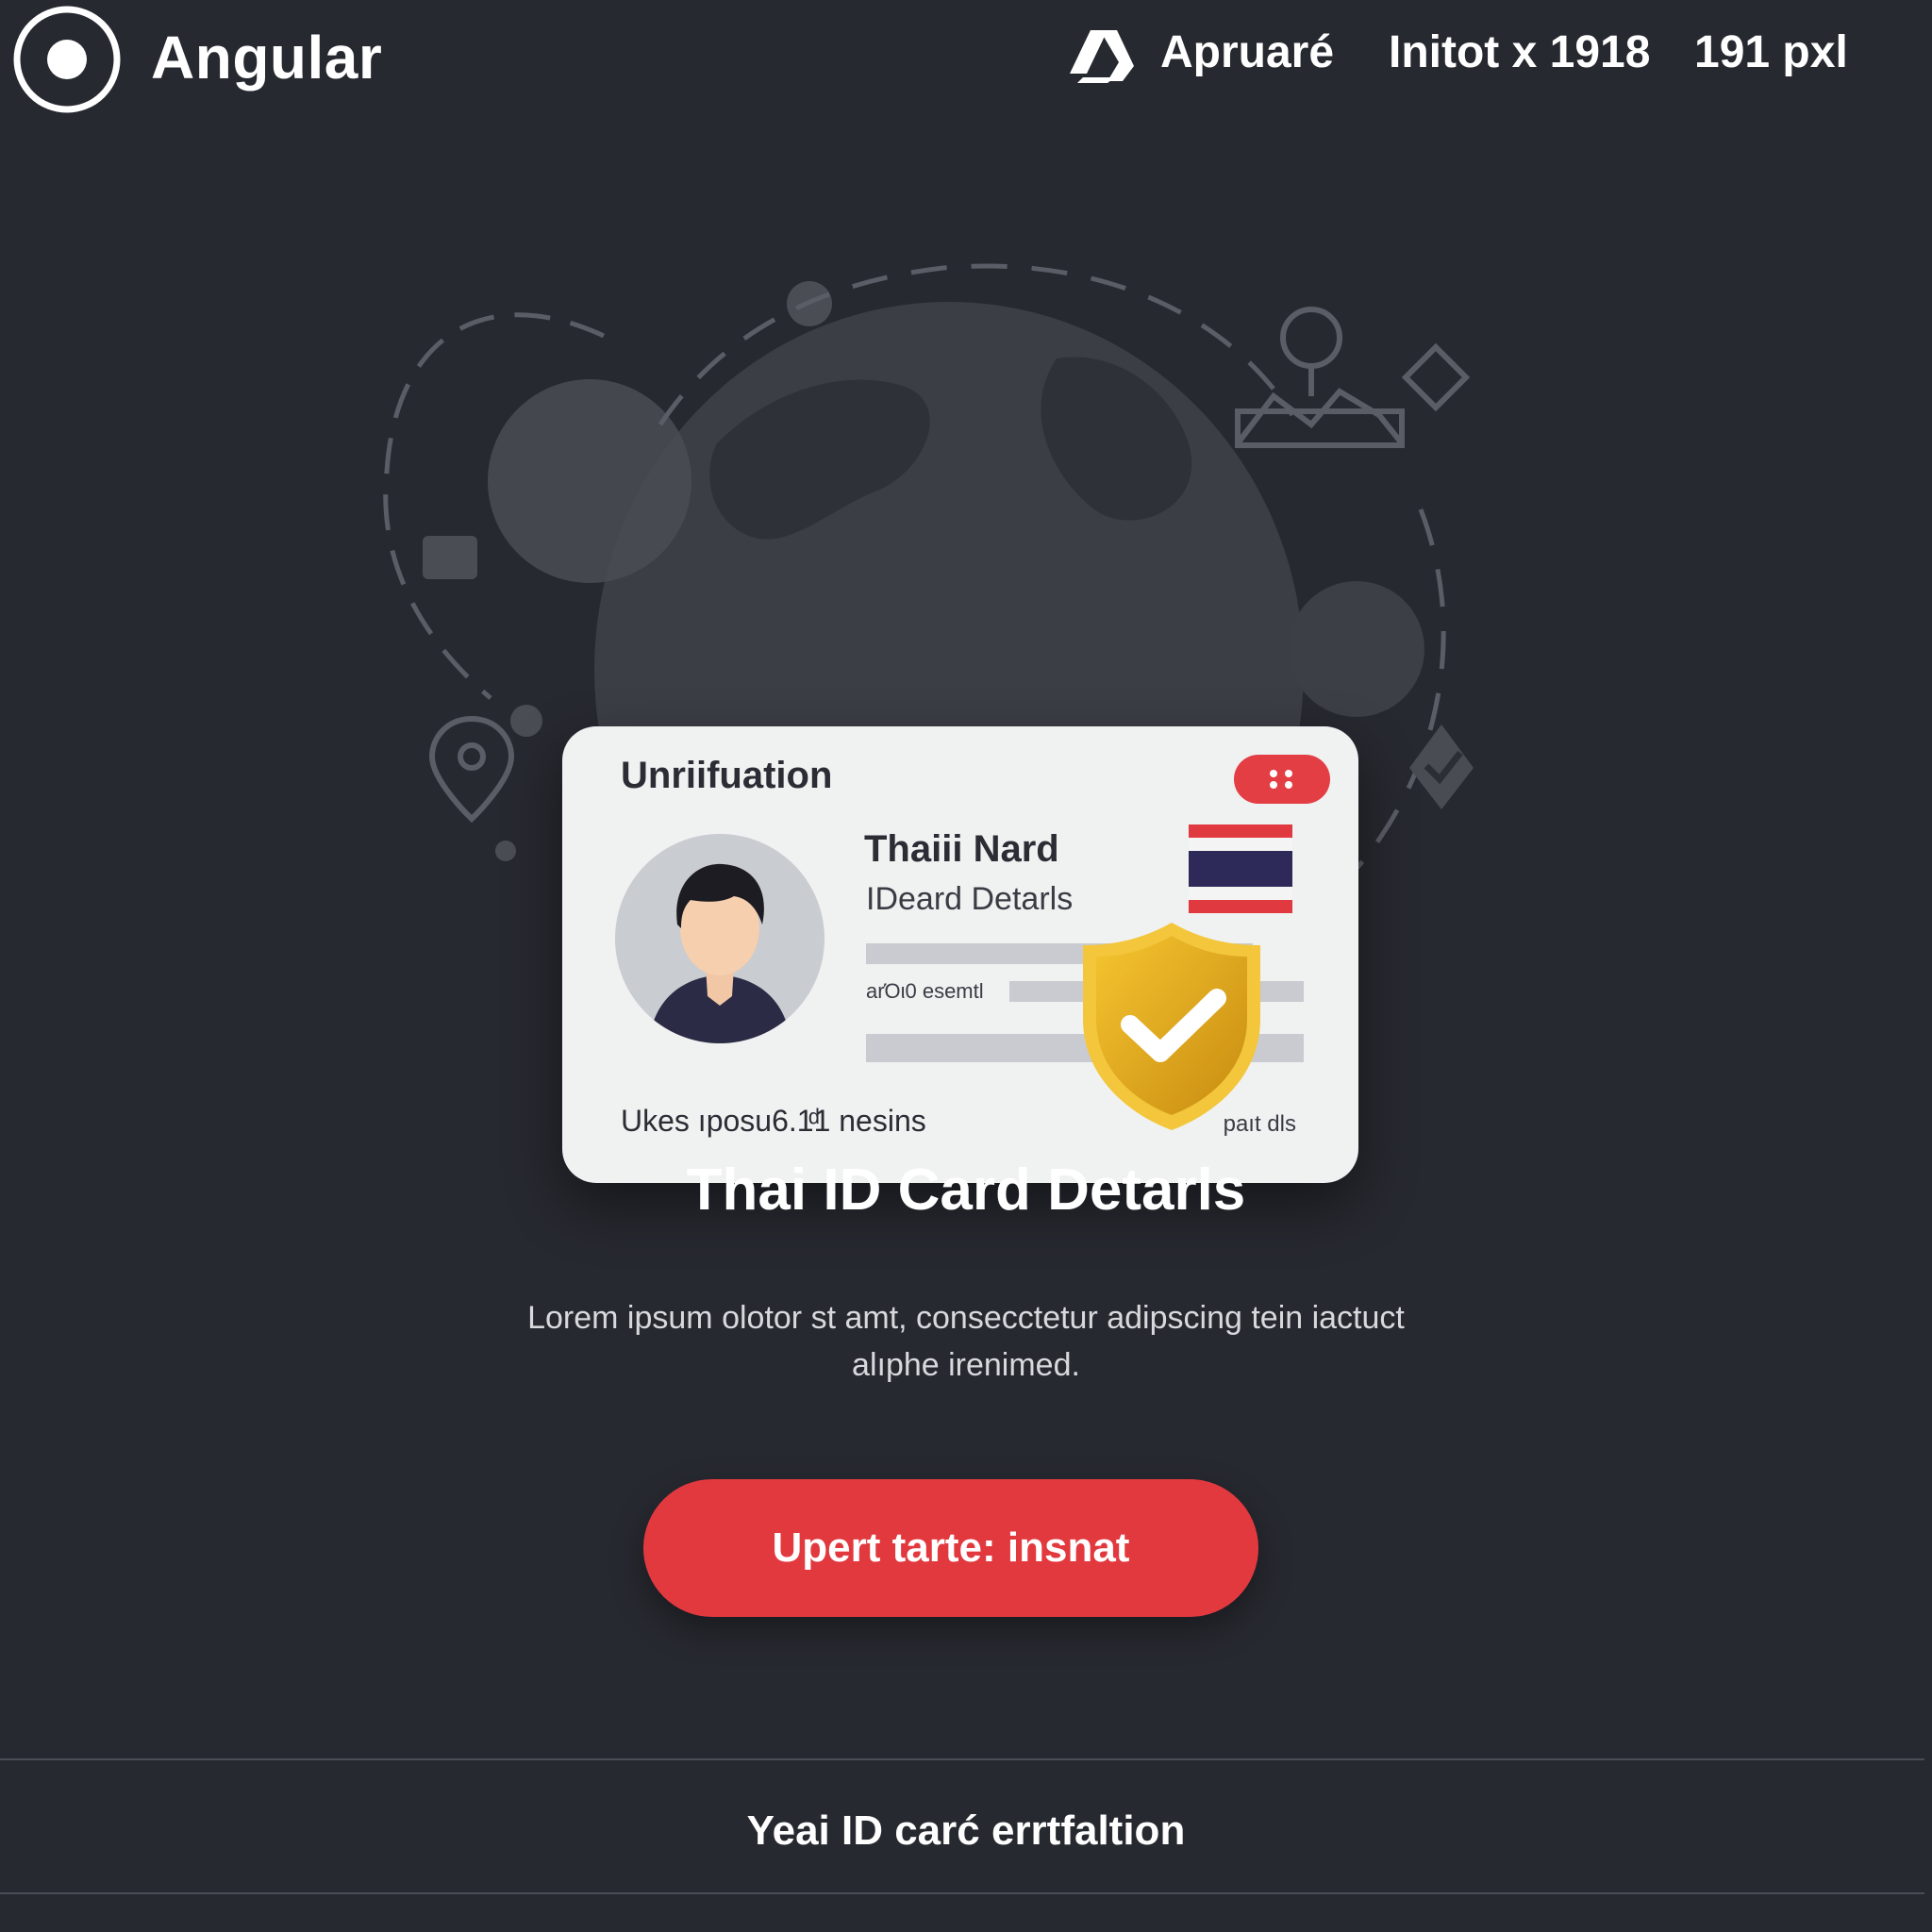 This screenshot has width=1932, height=1932. What do you see at coordinates (1247, 52) in the screenshot?
I see `nav-item-apruare: Apruaré` at bounding box center [1247, 52].